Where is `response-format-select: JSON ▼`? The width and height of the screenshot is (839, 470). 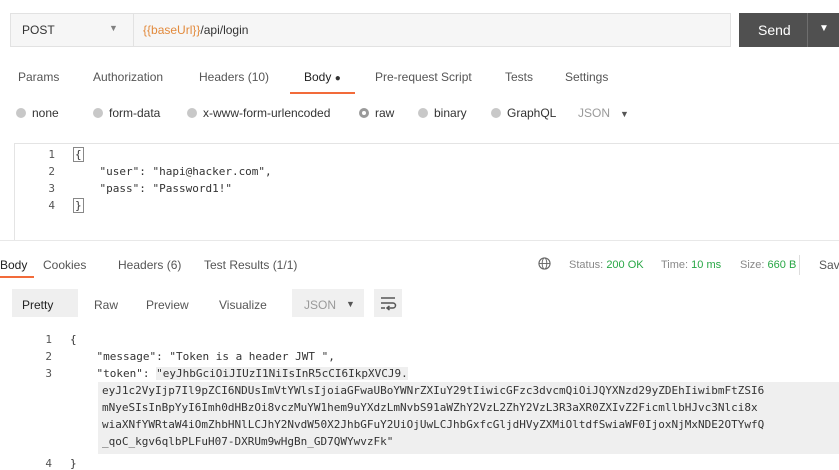
response-format-select: JSON ▼ is located at coordinates (328, 303).